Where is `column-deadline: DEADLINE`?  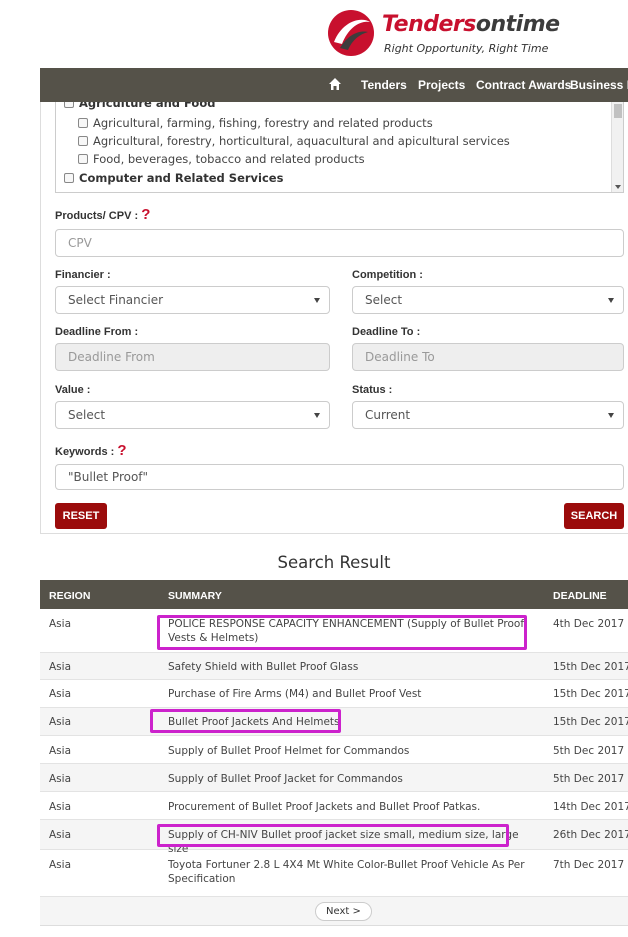 column-deadline: DEADLINE is located at coordinates (580, 596).